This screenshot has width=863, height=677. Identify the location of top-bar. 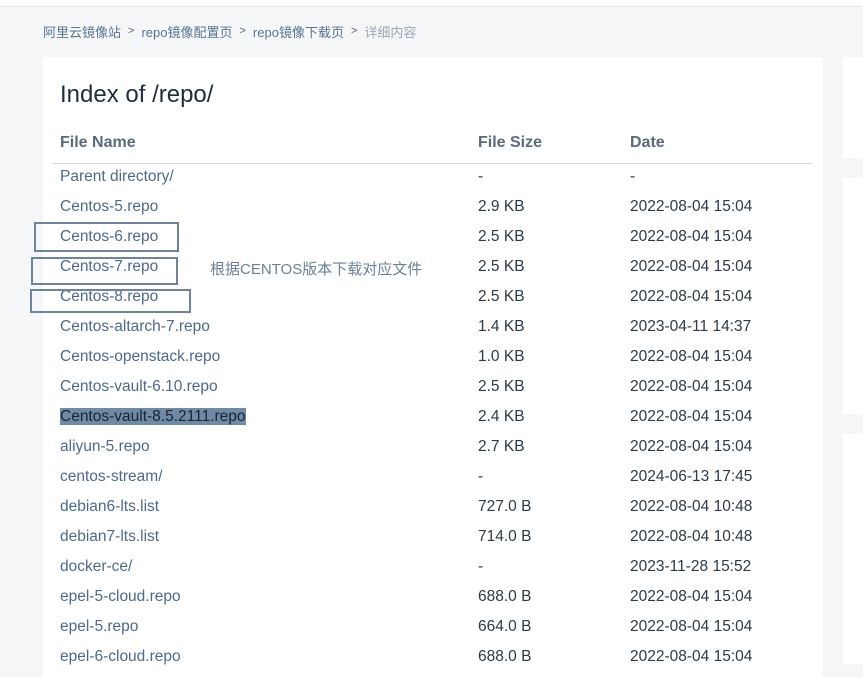
(431, 3).